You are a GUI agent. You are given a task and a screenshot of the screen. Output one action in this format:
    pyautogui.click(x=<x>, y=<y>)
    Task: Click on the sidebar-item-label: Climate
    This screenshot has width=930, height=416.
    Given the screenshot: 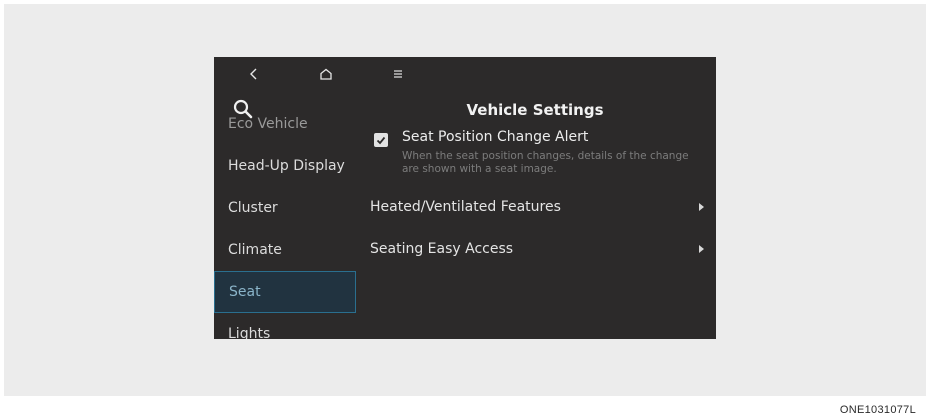 What is the action you would take?
    pyautogui.click(x=255, y=250)
    